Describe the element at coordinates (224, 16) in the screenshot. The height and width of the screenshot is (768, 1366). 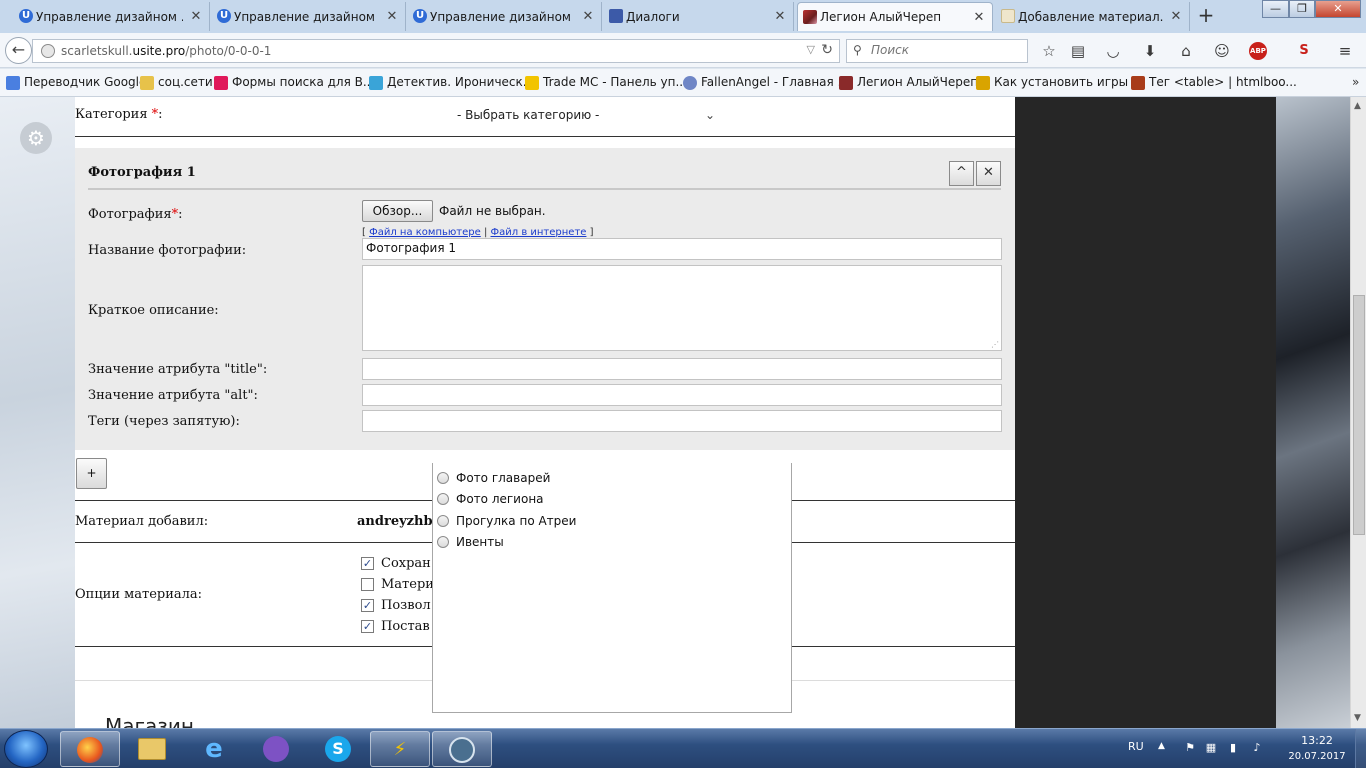
I see `ucoz-icon: U` at that location.